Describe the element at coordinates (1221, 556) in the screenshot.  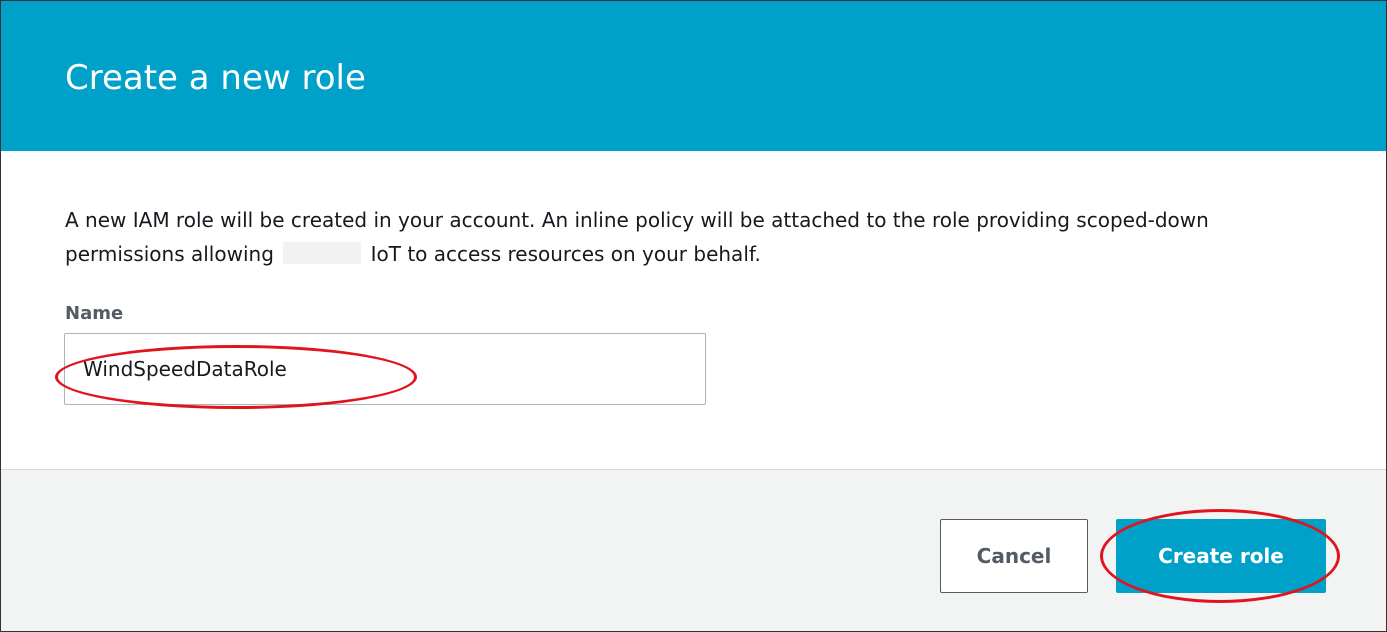
I see `create-role-button: Create role` at that location.